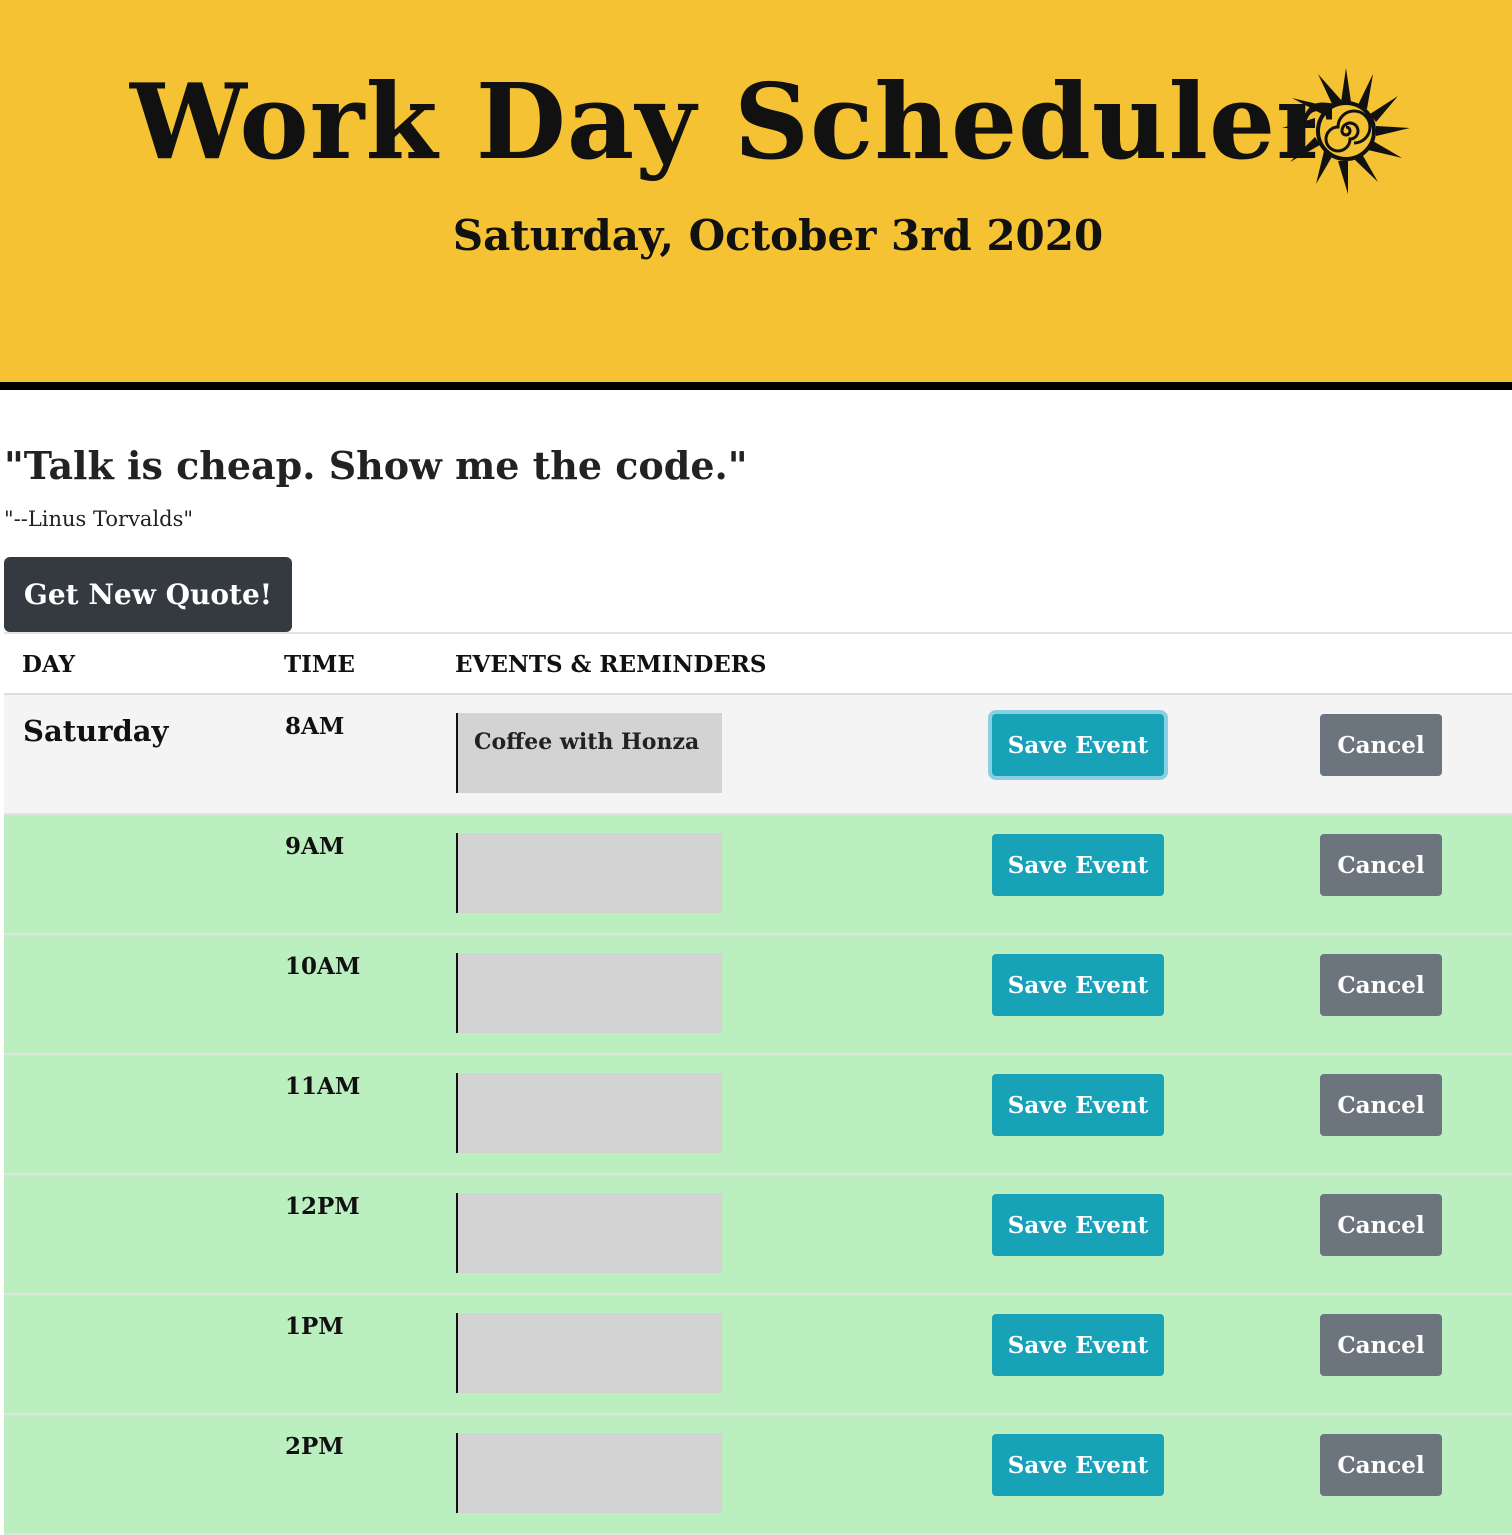  I want to click on time-label: 2PM, so click(314, 1446).